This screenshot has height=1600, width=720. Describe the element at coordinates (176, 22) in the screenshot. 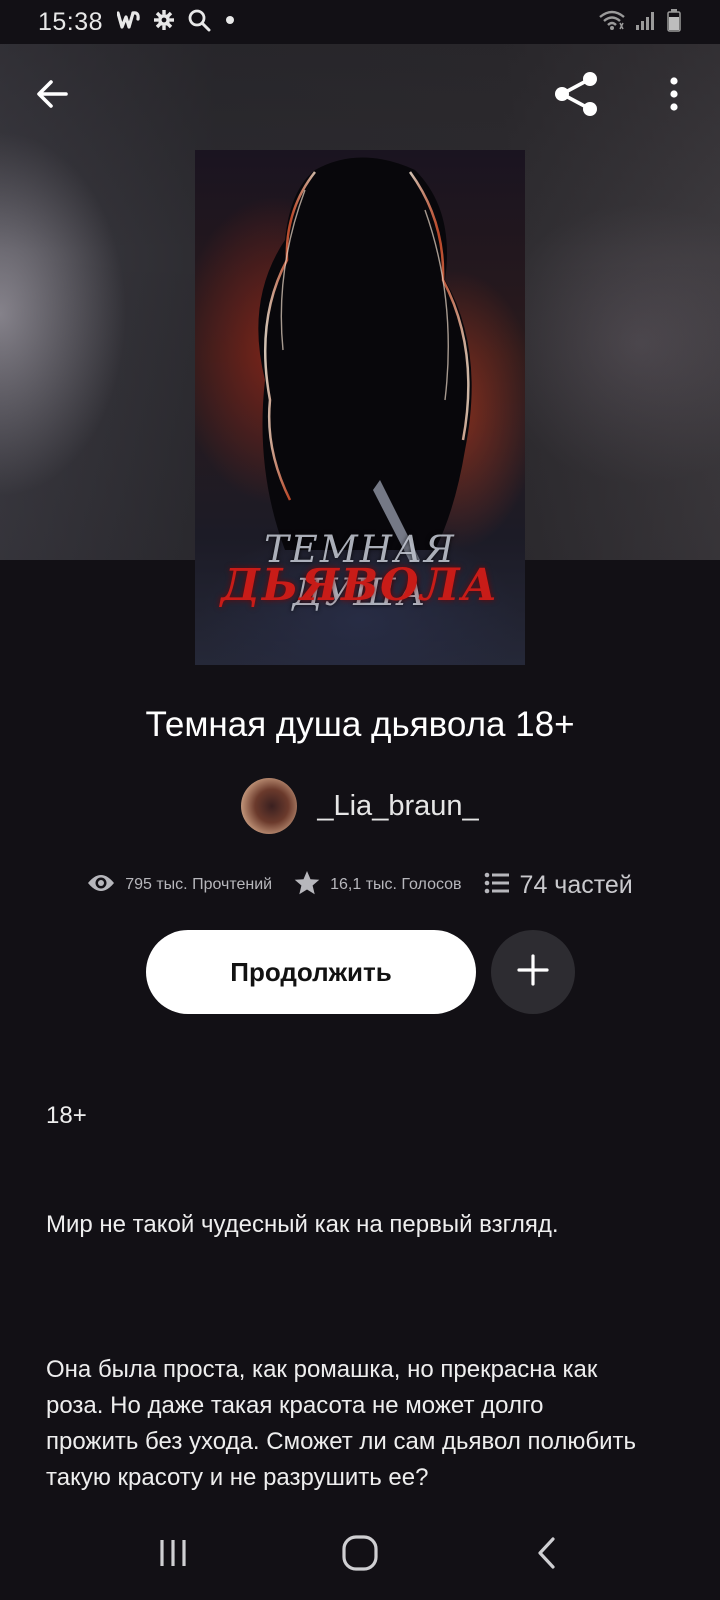

I see `status-icons-left` at that location.